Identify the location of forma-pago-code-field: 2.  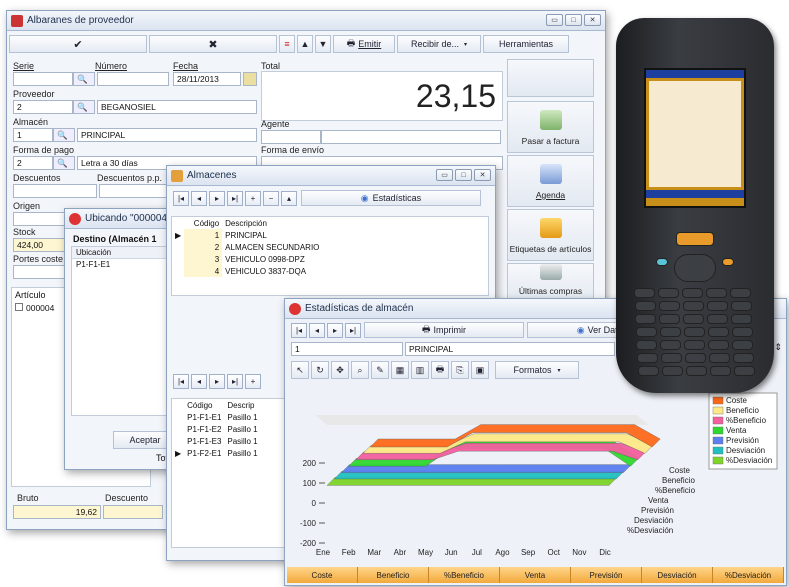
(33, 163).